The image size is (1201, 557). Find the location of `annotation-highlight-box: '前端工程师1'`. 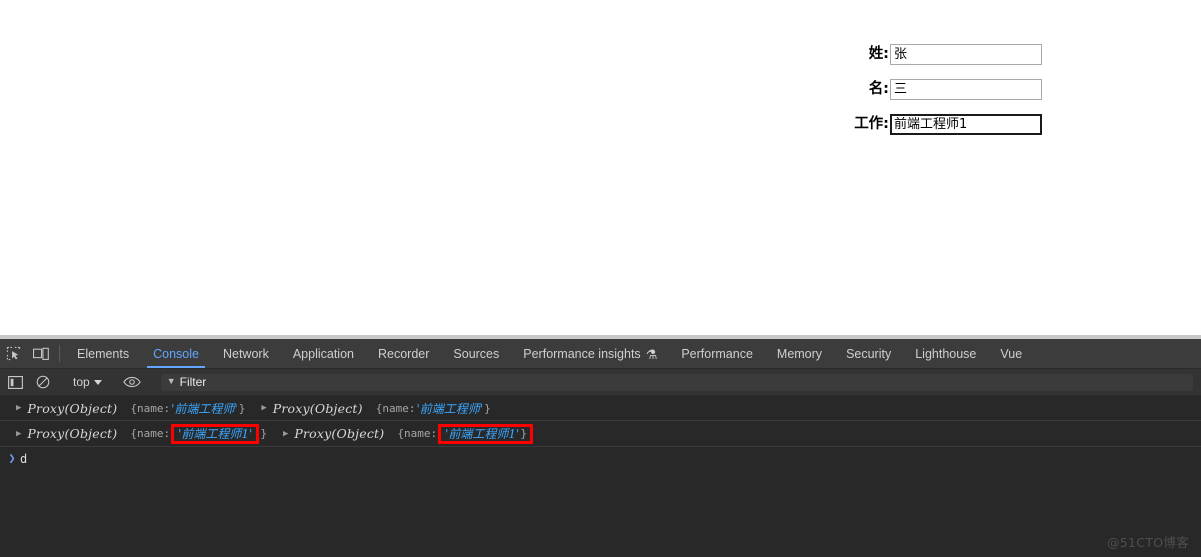

annotation-highlight-box: '前端工程师1' is located at coordinates (215, 433).